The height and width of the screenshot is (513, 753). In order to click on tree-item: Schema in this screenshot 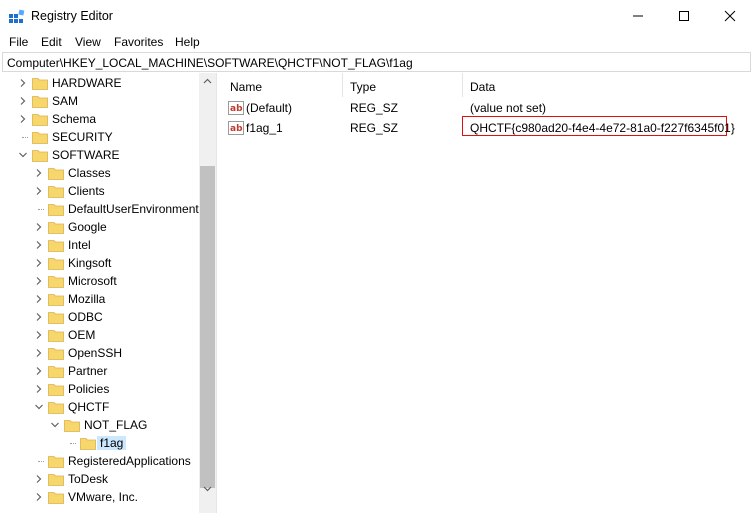, I will do `click(100, 119)`.